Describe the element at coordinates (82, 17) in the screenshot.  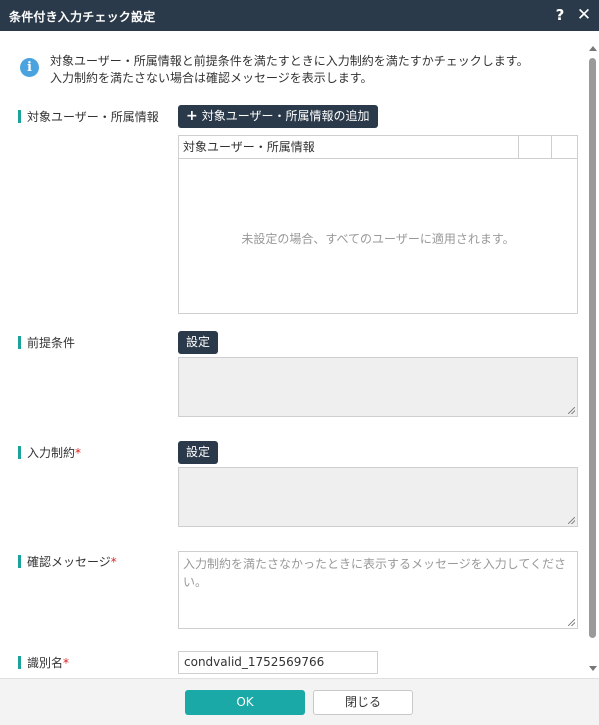
I see `dialog-title: 条件付き入力チェック設定` at that location.